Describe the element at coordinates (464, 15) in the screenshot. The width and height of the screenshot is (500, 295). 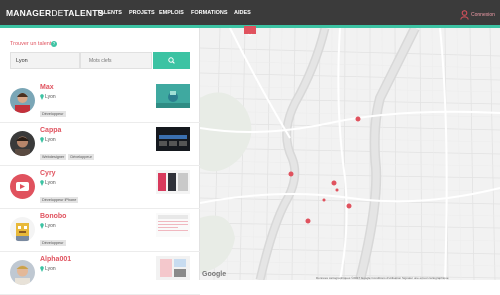
I see `user-icon` at that location.